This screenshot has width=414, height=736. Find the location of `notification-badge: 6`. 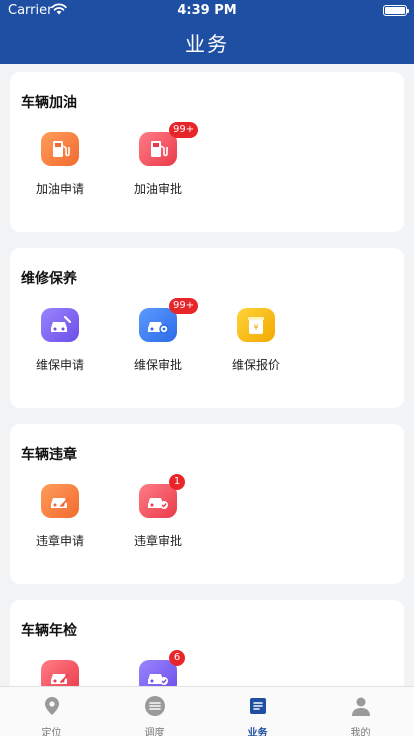

notification-badge: 6 is located at coordinates (177, 658).